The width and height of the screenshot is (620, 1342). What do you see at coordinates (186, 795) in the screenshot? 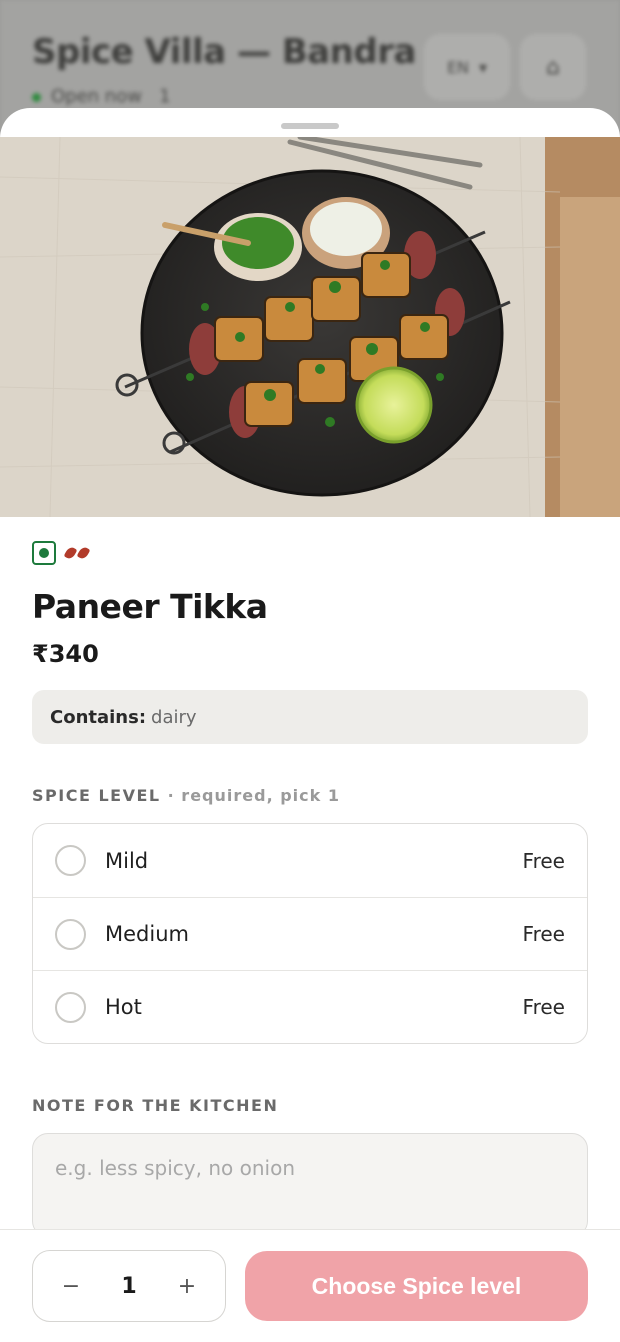
I see `spice-level-heading: SPICE LEVEL · required, pick 1` at bounding box center [186, 795].